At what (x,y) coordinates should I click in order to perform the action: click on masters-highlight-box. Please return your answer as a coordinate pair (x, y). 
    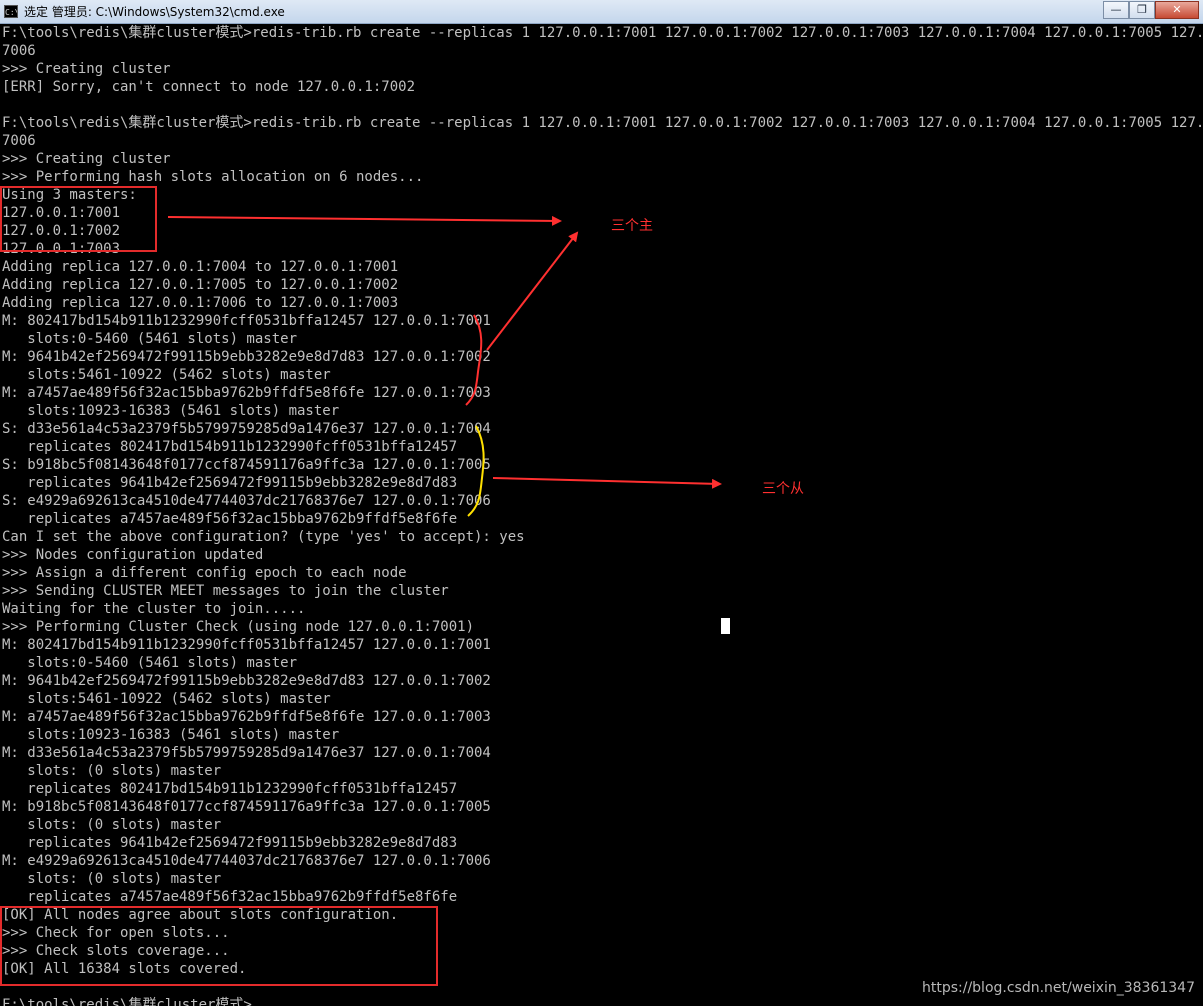
    Looking at the image, I should click on (78, 219).